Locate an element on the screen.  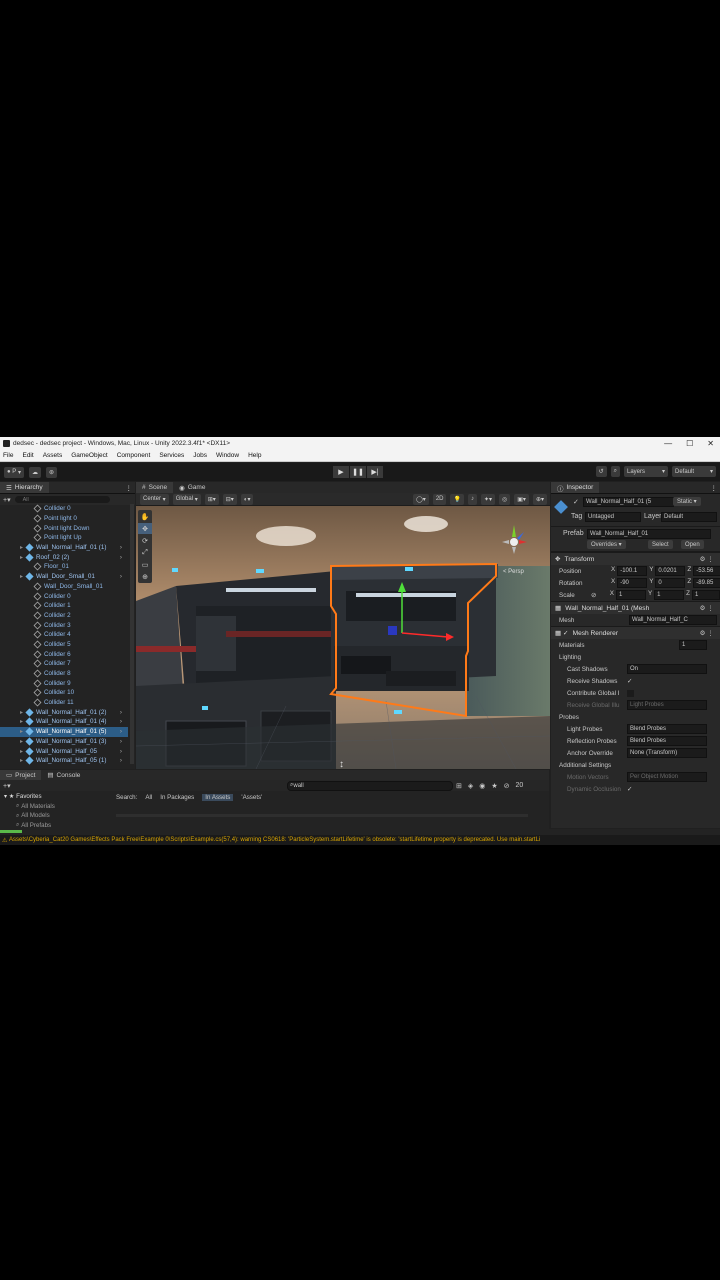
scene-shading-button: ◐▾ is located at coordinates (247, 499).